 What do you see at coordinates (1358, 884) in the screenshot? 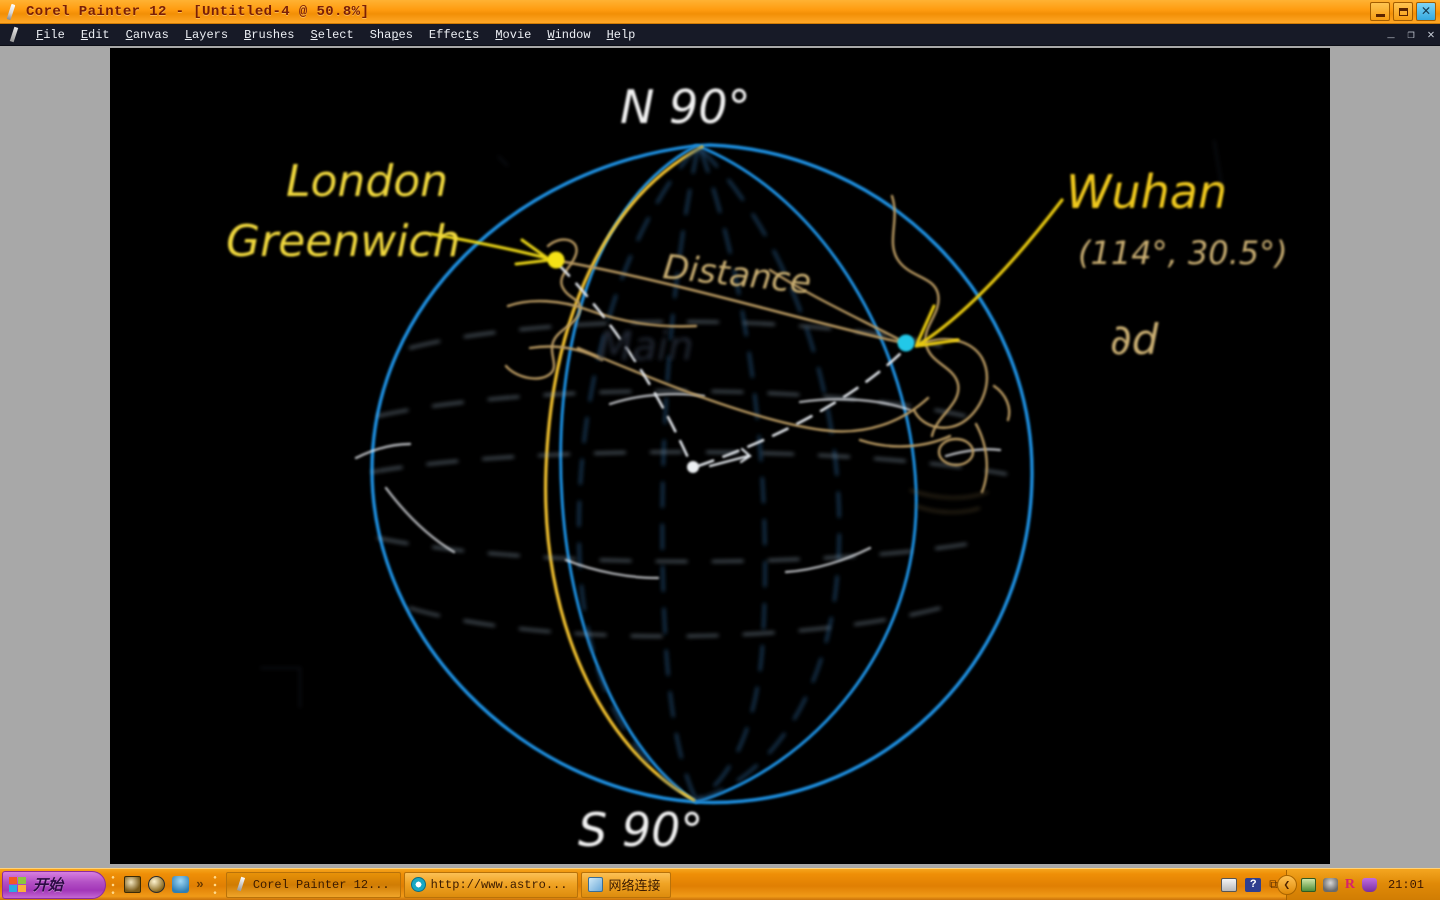
I see `notification-area: ❮ R 21:01` at bounding box center [1358, 884].